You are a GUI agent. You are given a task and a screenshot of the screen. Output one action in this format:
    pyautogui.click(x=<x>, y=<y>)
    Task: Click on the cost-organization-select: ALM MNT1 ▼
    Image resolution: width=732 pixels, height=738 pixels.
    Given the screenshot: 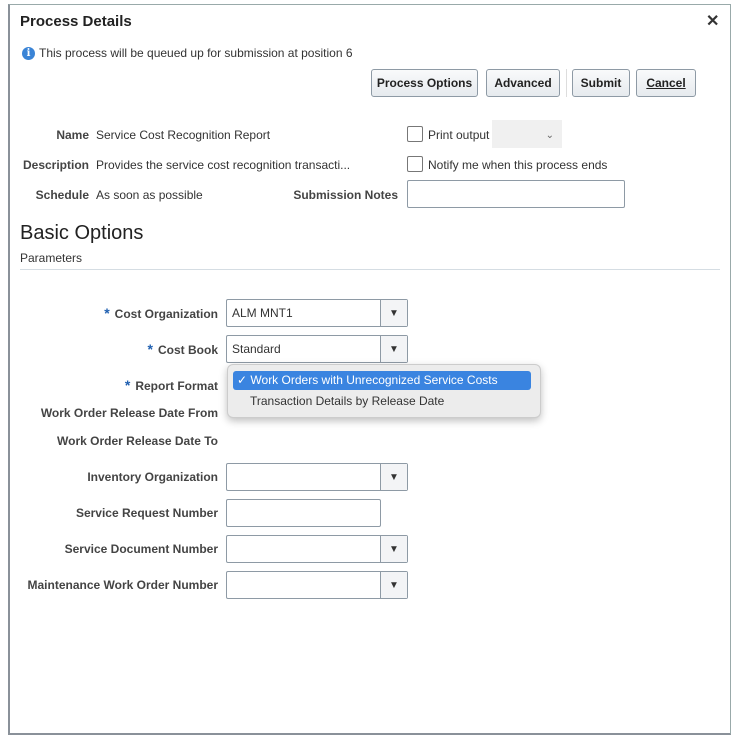 What is the action you would take?
    pyautogui.click(x=317, y=313)
    